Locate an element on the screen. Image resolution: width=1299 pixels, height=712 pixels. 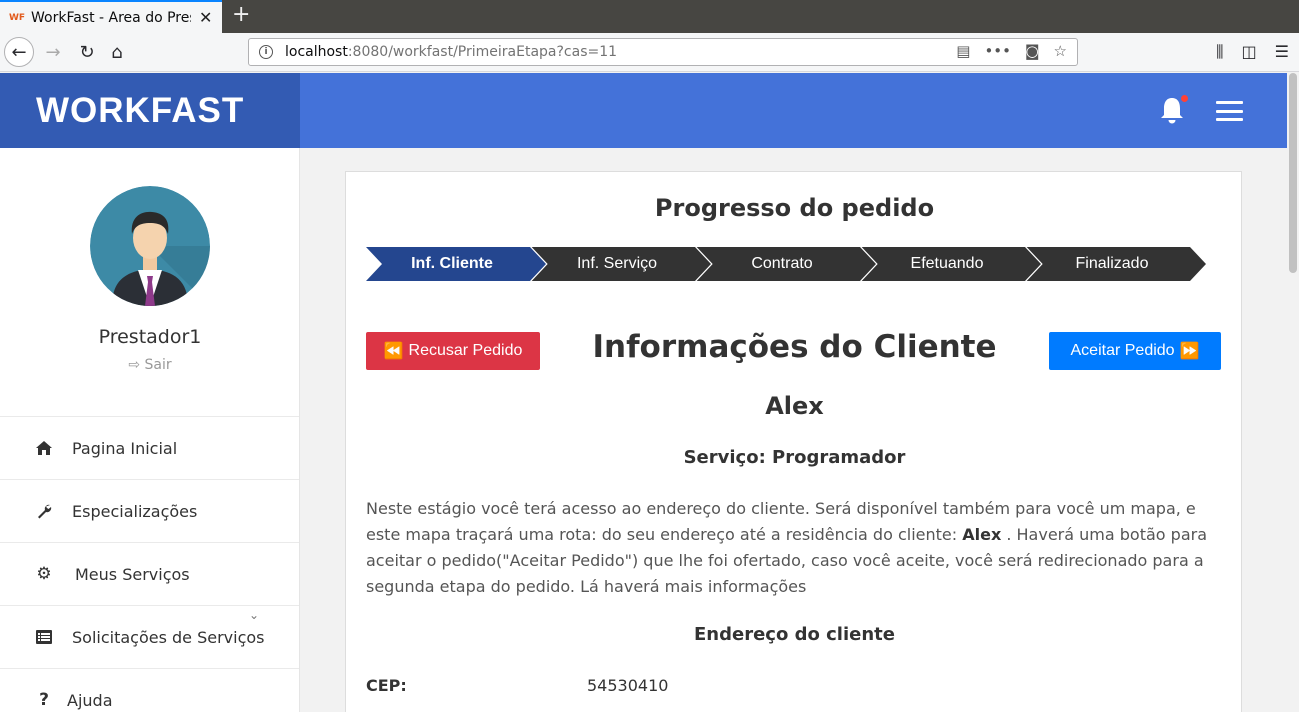
brand-logo: WORKFAST is located at coordinates (150, 110).